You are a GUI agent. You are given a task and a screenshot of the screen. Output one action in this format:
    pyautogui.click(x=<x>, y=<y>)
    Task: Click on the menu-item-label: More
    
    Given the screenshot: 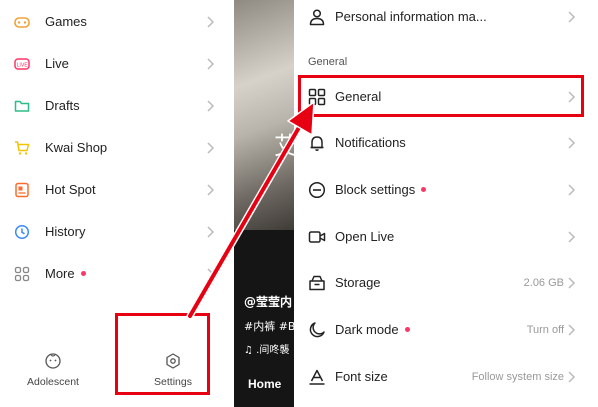 What is the action you would take?
    pyautogui.click(x=65, y=273)
    